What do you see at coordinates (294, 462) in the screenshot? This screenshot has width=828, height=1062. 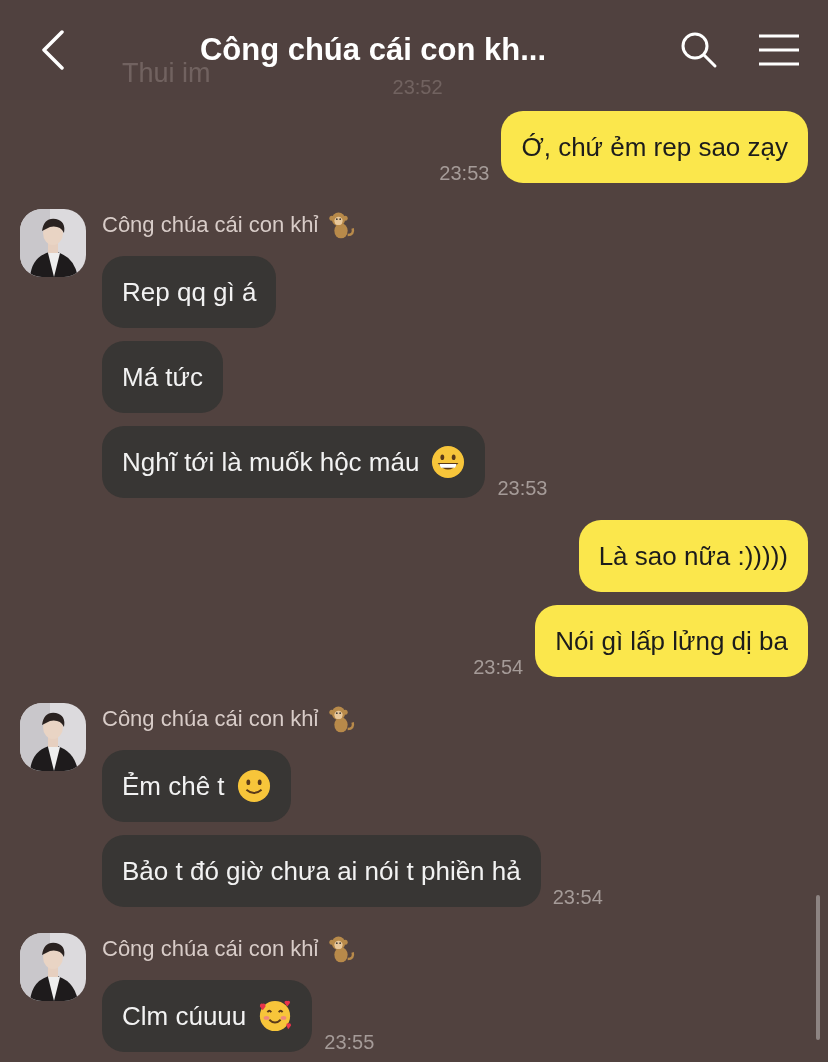 I see `message-bubble: Nghĩ tới là muốk hộc máu` at bounding box center [294, 462].